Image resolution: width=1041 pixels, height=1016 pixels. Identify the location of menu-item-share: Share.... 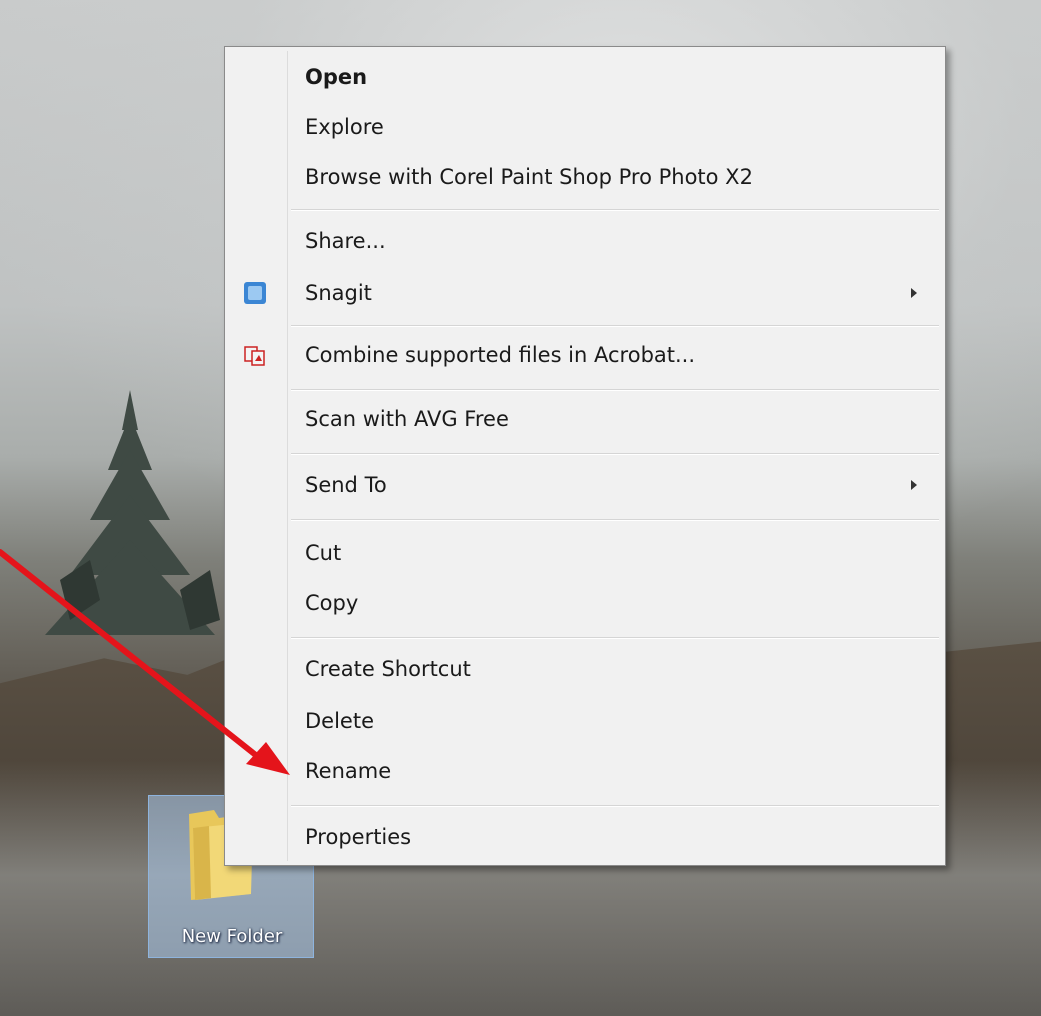
(585, 241).